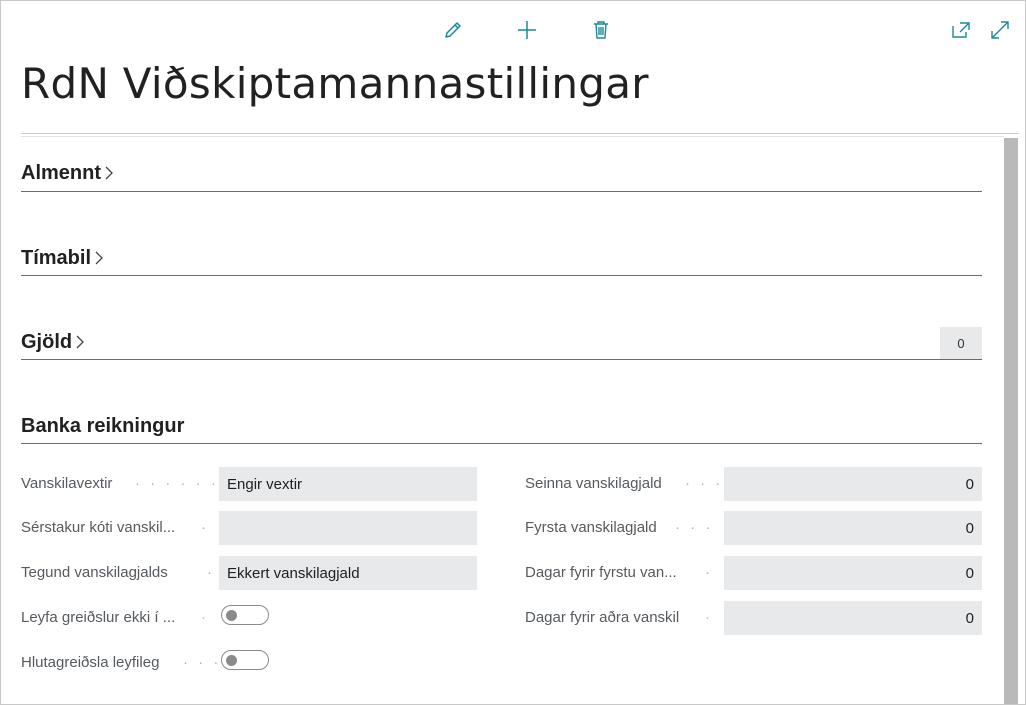 This screenshot has width=1026, height=705. What do you see at coordinates (335, 83) in the screenshot?
I see `page-title: RdN Viðskiptamannastillingar` at bounding box center [335, 83].